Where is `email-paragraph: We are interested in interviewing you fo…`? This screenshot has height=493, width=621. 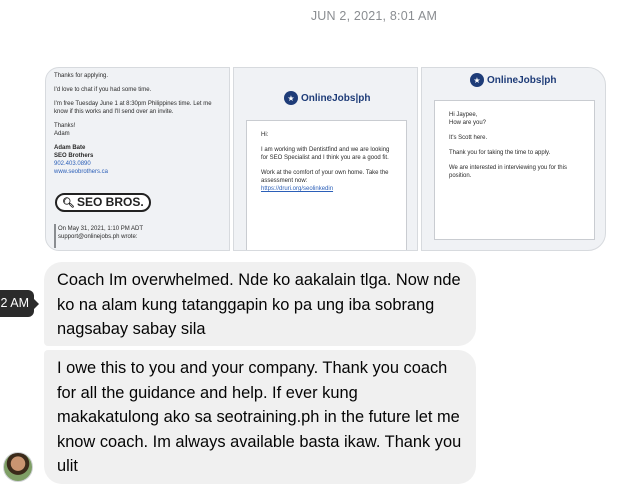 email-paragraph: We are interested in interviewing you fo… is located at coordinates (508, 172).